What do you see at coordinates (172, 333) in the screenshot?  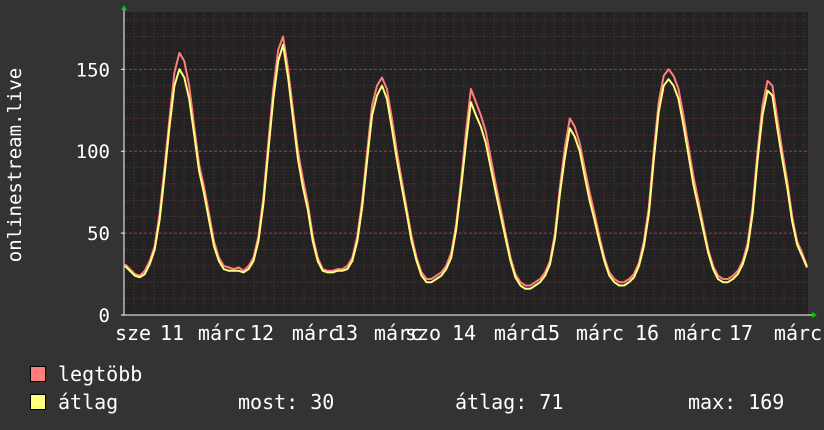 I see `x-tick-label: 11` at bounding box center [172, 333].